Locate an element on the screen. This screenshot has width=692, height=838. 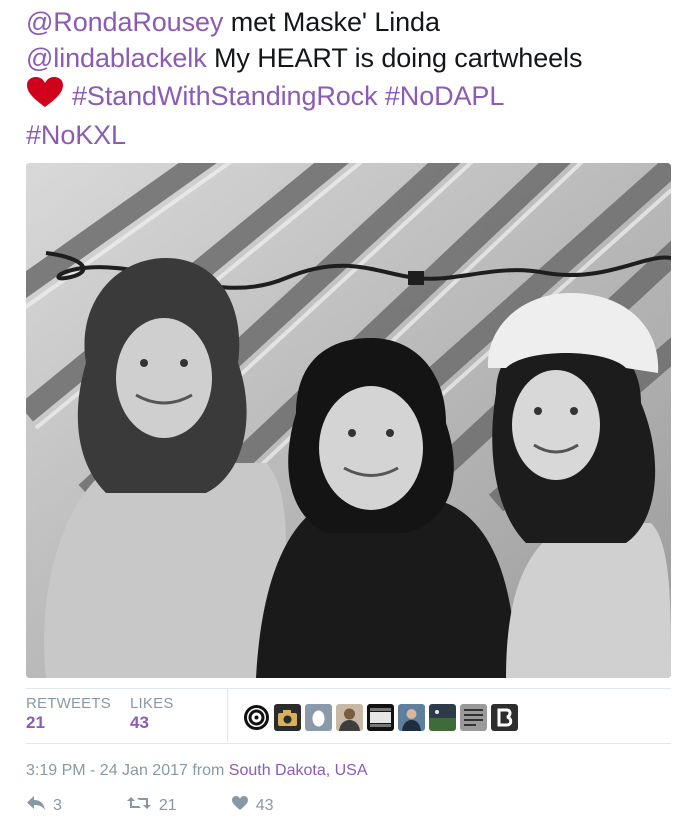
retweet-button: 21 is located at coordinates (151, 805).